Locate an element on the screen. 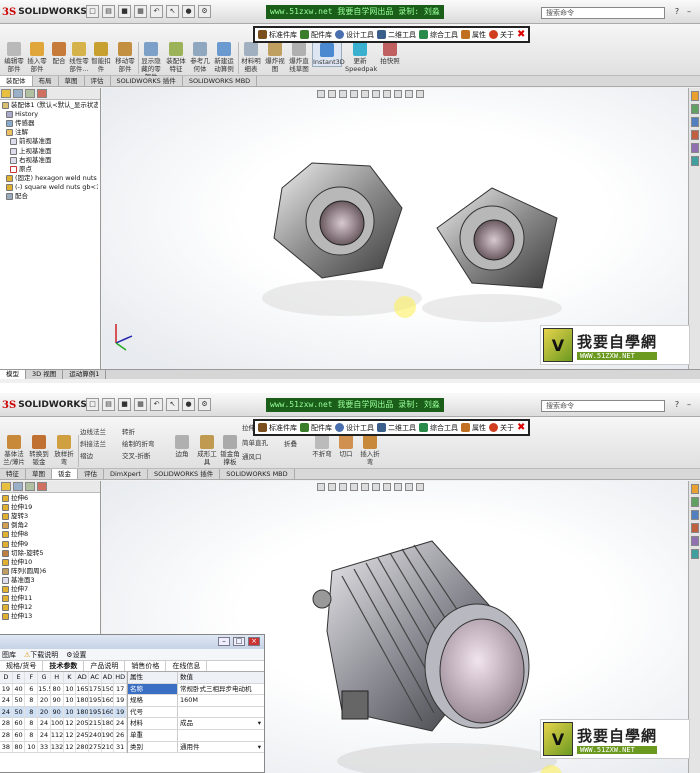  tree-item-extrude9: 拉伸9 is located at coordinates (50, 543).